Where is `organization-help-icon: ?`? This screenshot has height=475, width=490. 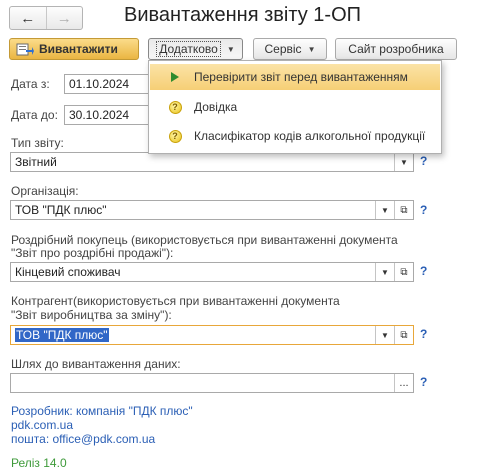 organization-help-icon: ? is located at coordinates (423, 210).